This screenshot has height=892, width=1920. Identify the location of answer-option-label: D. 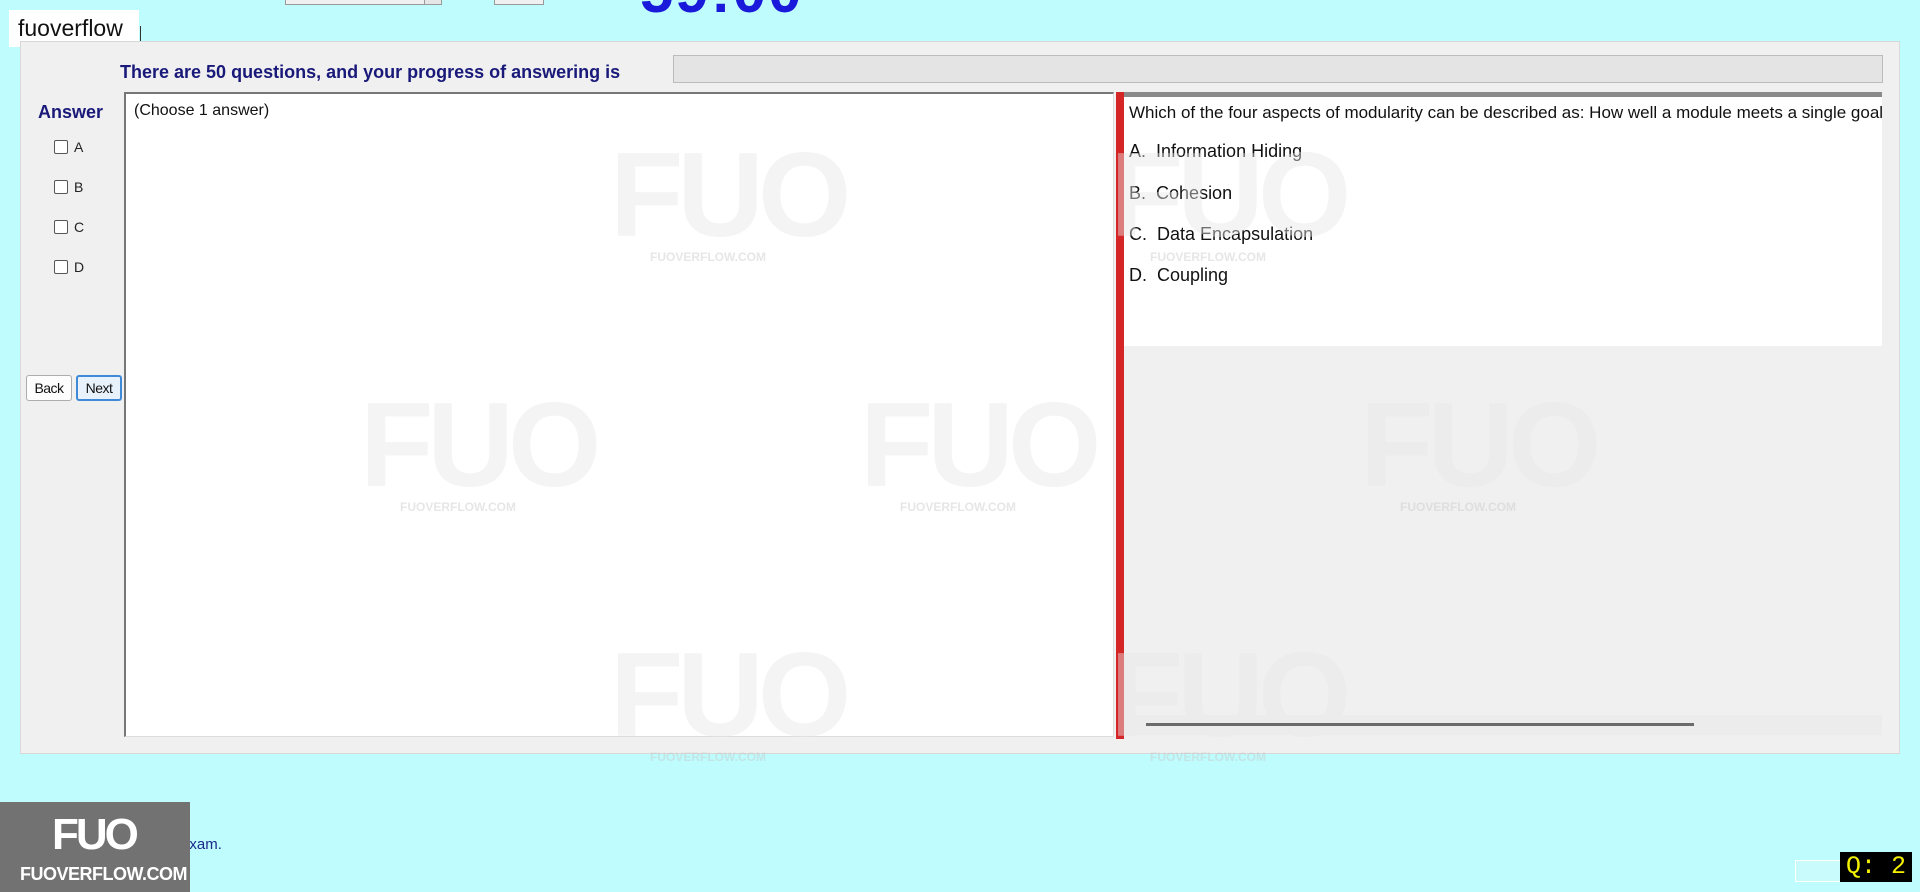
(79, 267).